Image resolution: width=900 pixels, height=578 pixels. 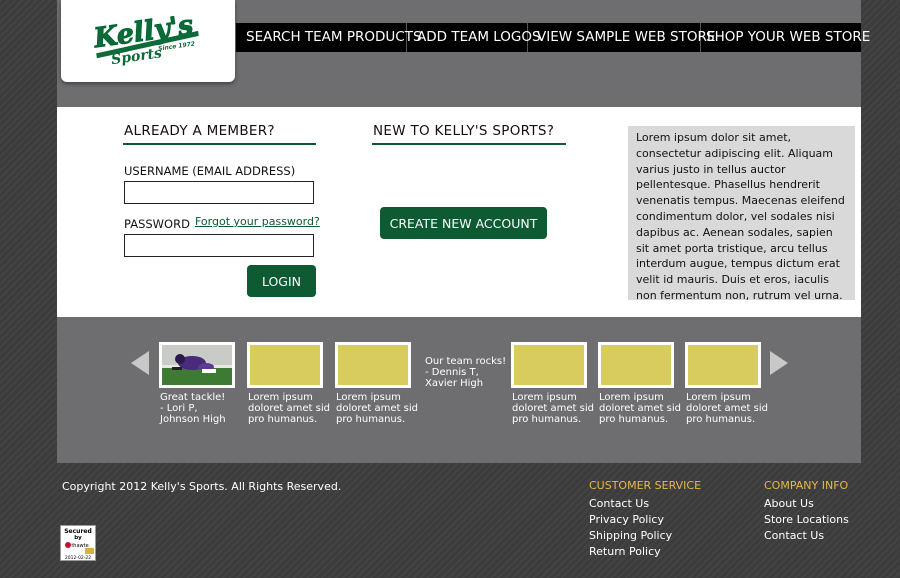 I want to click on carousel-caption: Great tackle! - Lori P, Johnson High, so click(x=193, y=408).